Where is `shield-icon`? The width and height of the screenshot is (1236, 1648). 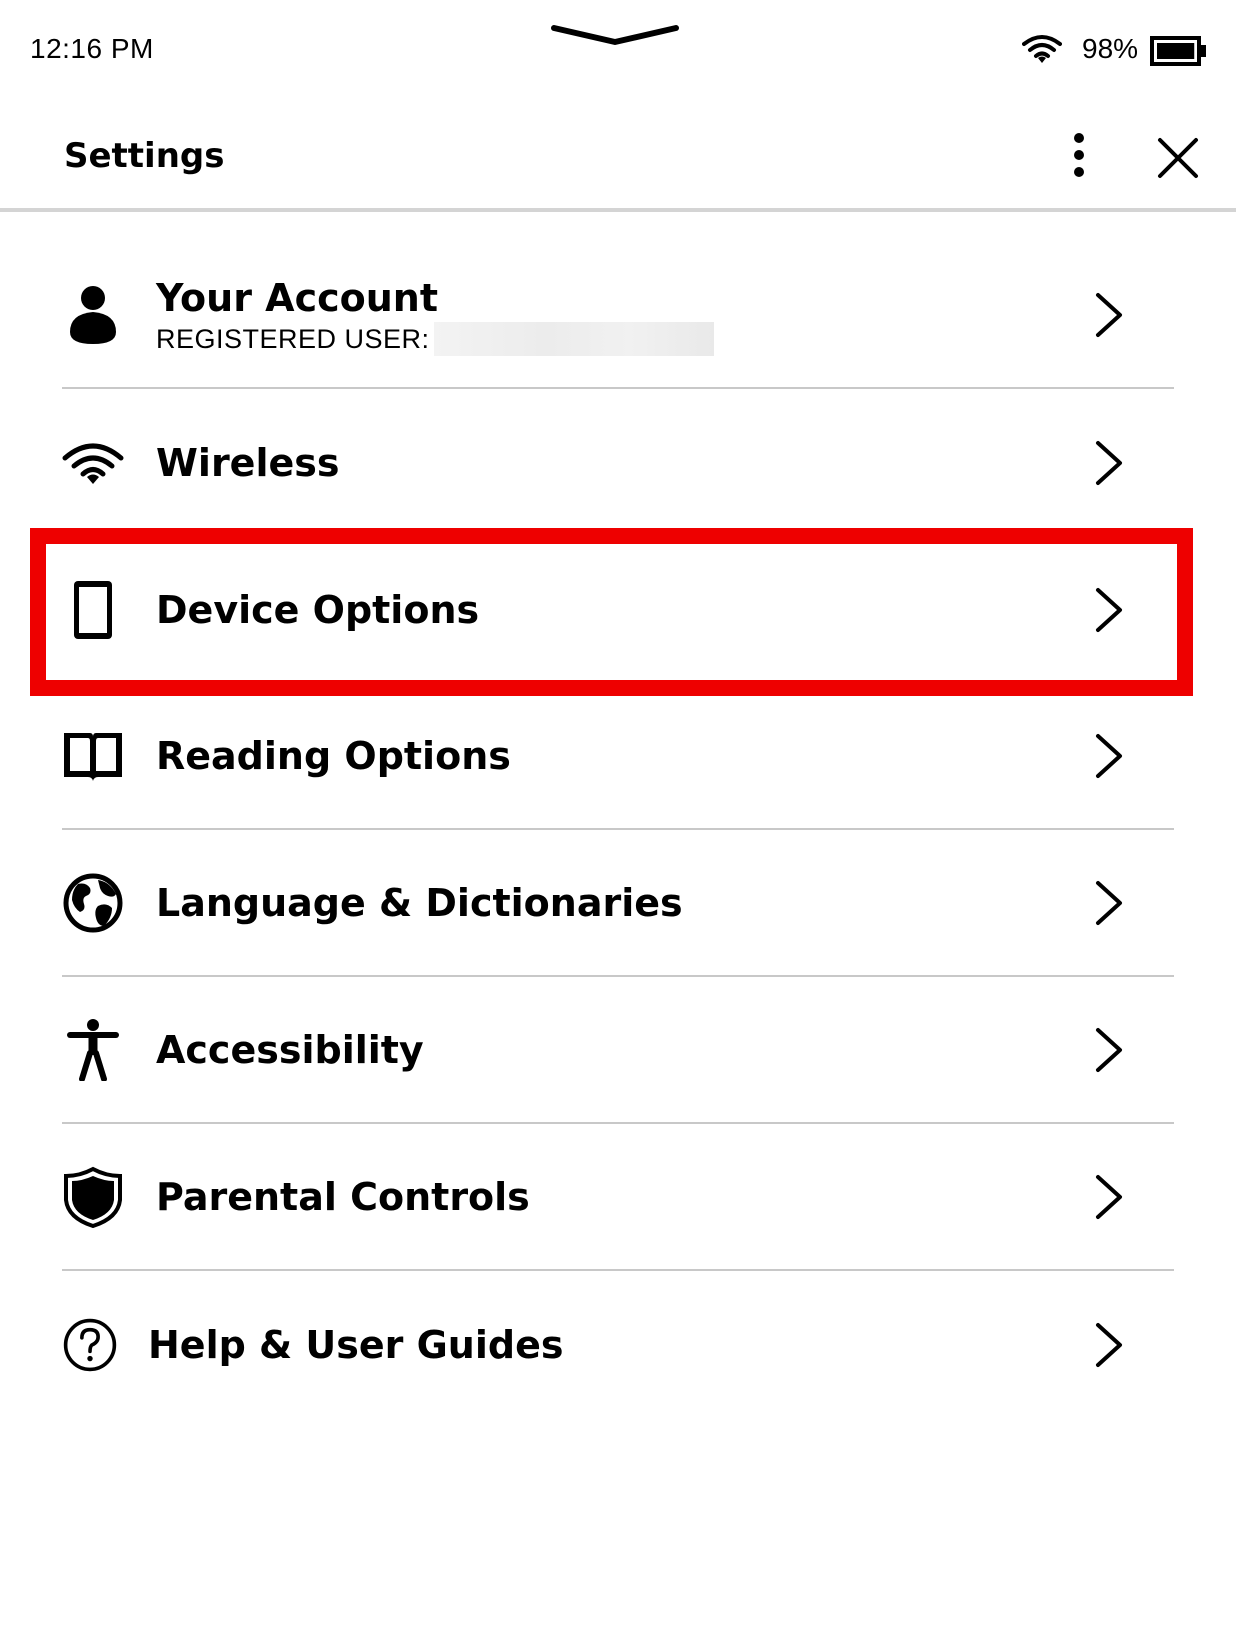 shield-icon is located at coordinates (93, 1197).